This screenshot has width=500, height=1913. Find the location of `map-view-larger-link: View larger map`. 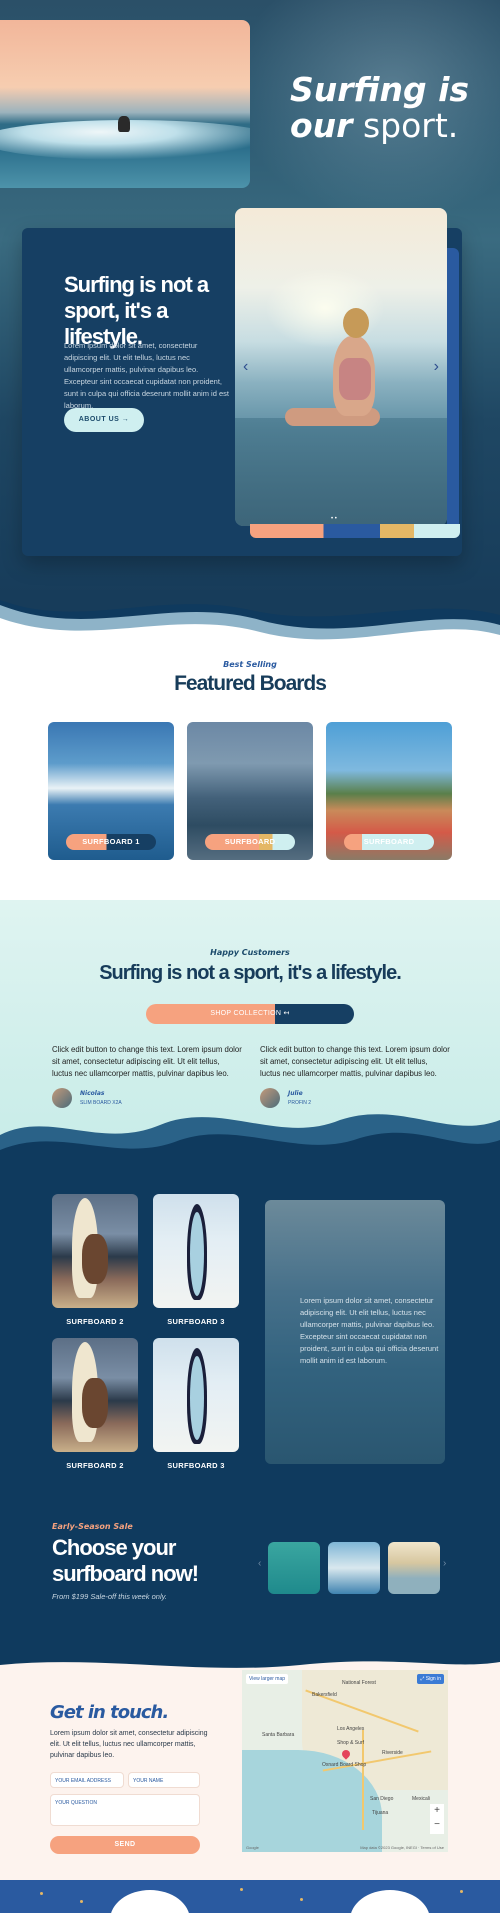

map-view-larger-link: View larger map is located at coordinates (267, 1679).